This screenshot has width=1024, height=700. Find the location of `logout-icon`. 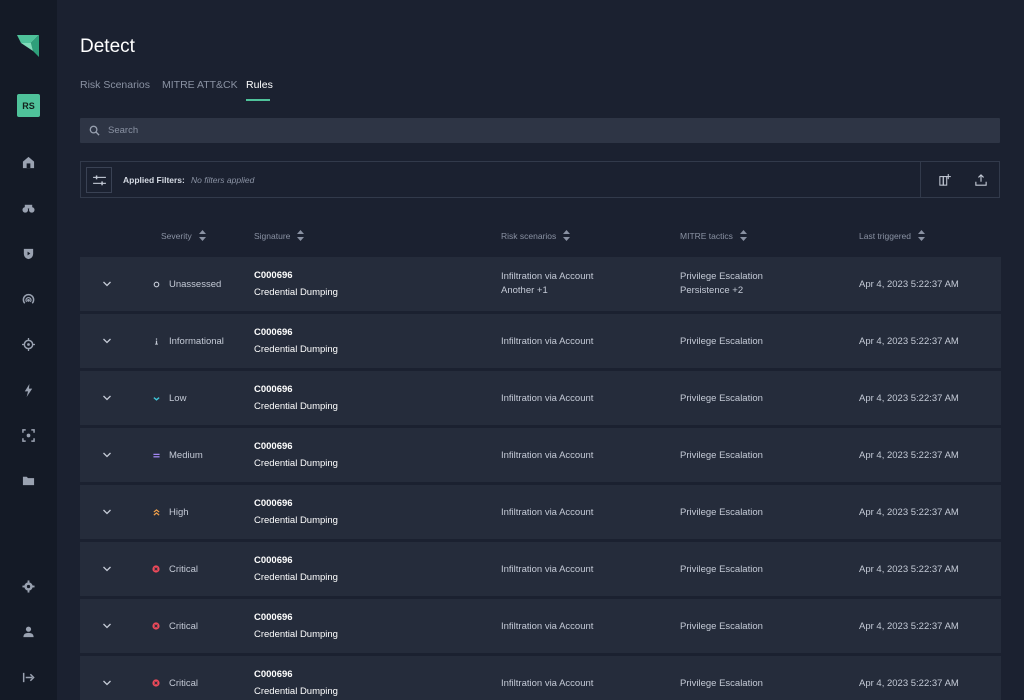

logout-icon is located at coordinates (28, 677).